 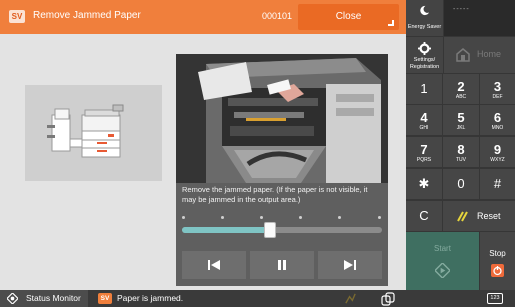 I want to click on home-icon, so click(x=463, y=55).